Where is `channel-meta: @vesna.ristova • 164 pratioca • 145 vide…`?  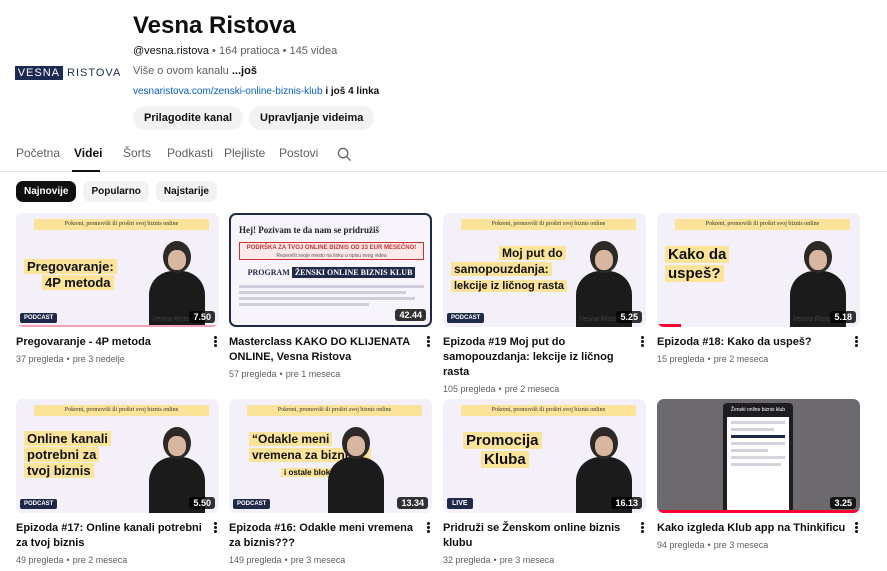 channel-meta: @vesna.ristova • 164 pratioca • 145 vide… is located at coordinates (235, 51).